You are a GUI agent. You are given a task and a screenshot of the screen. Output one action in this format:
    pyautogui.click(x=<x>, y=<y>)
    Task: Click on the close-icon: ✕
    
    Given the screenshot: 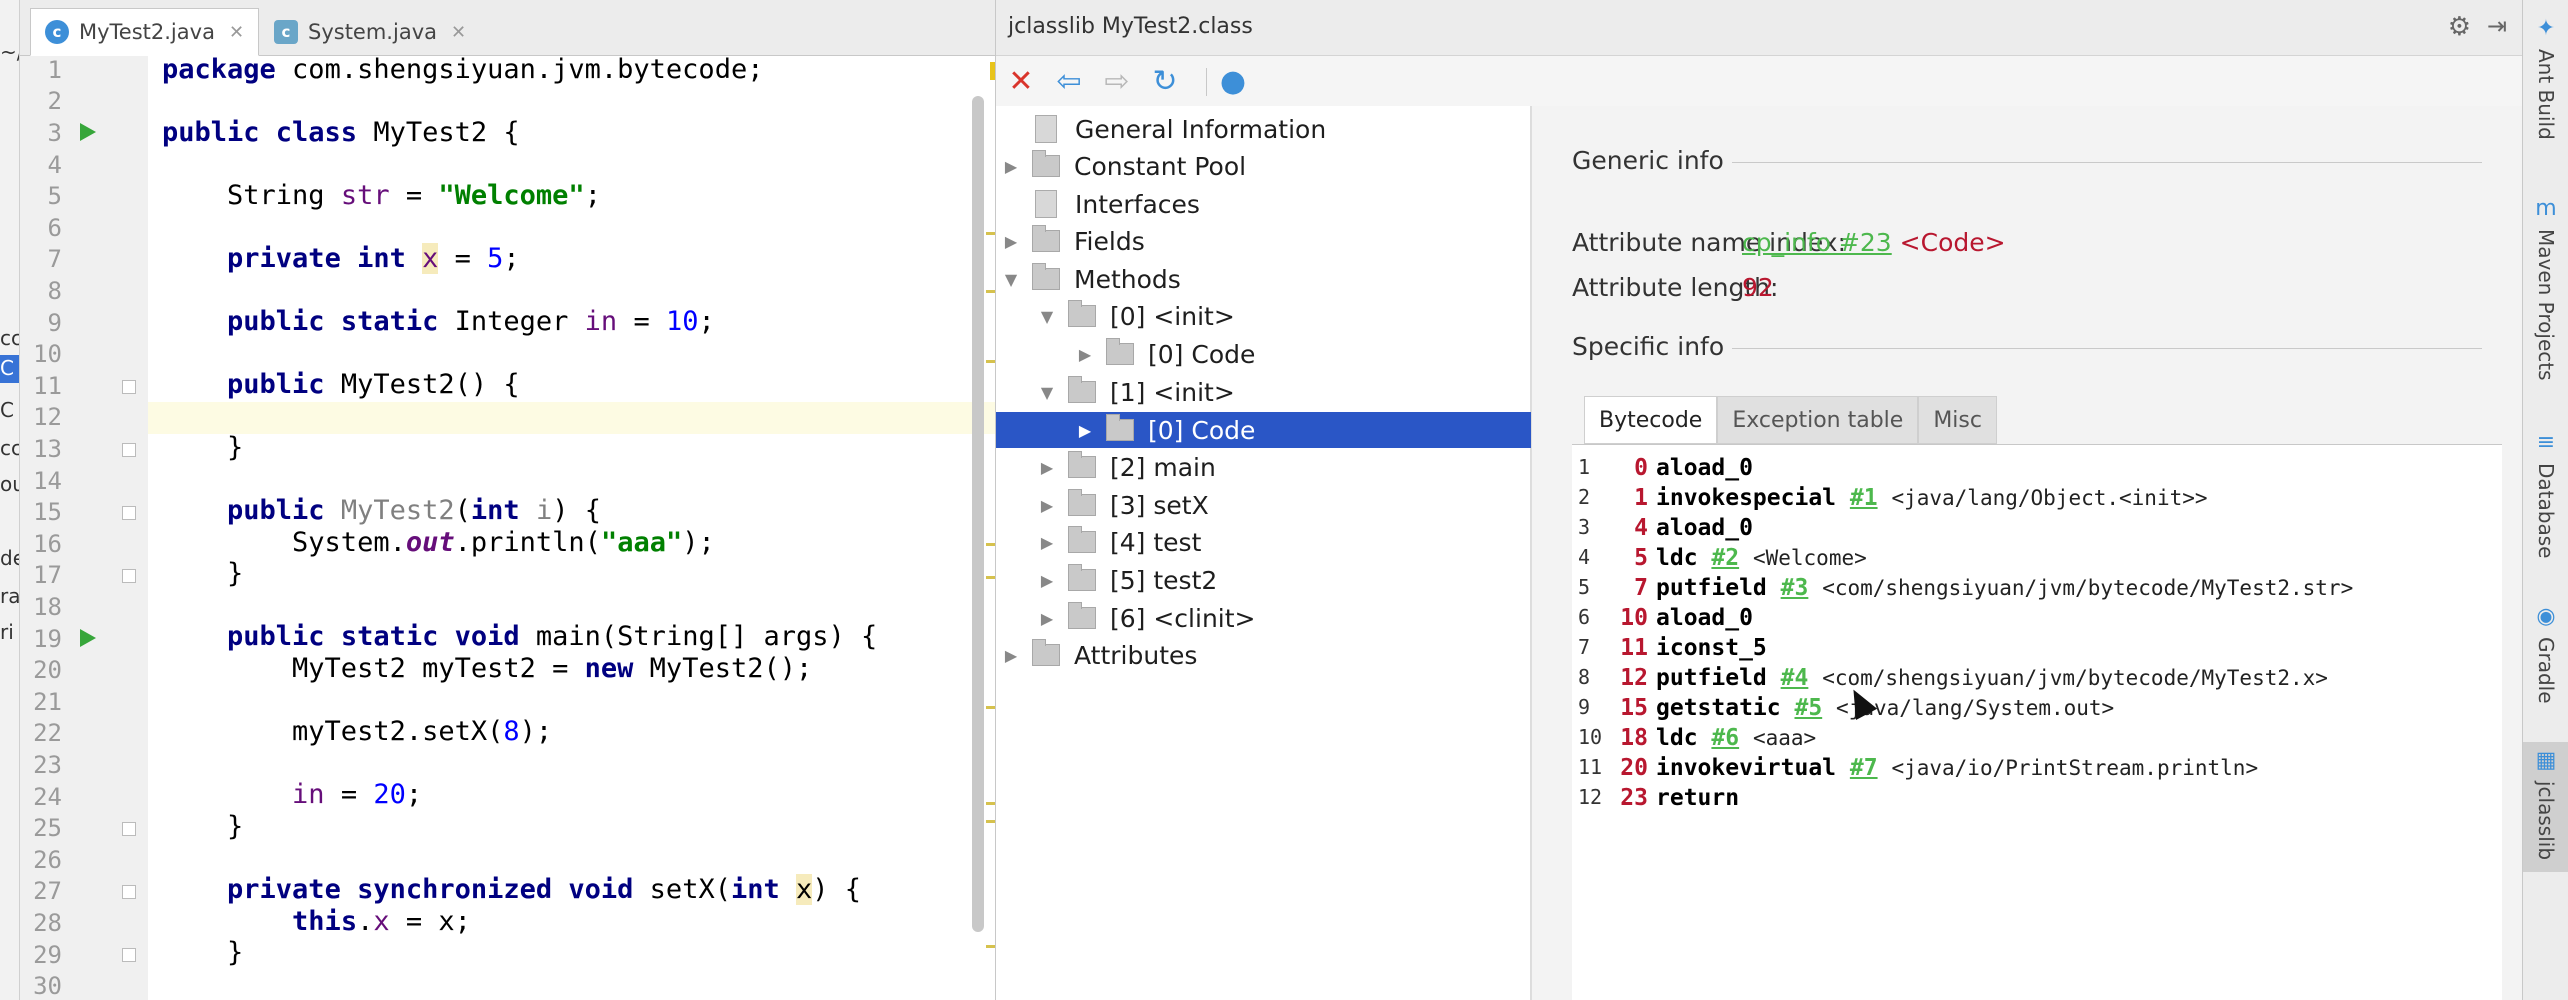 What is the action you would take?
    pyautogui.click(x=1021, y=81)
    